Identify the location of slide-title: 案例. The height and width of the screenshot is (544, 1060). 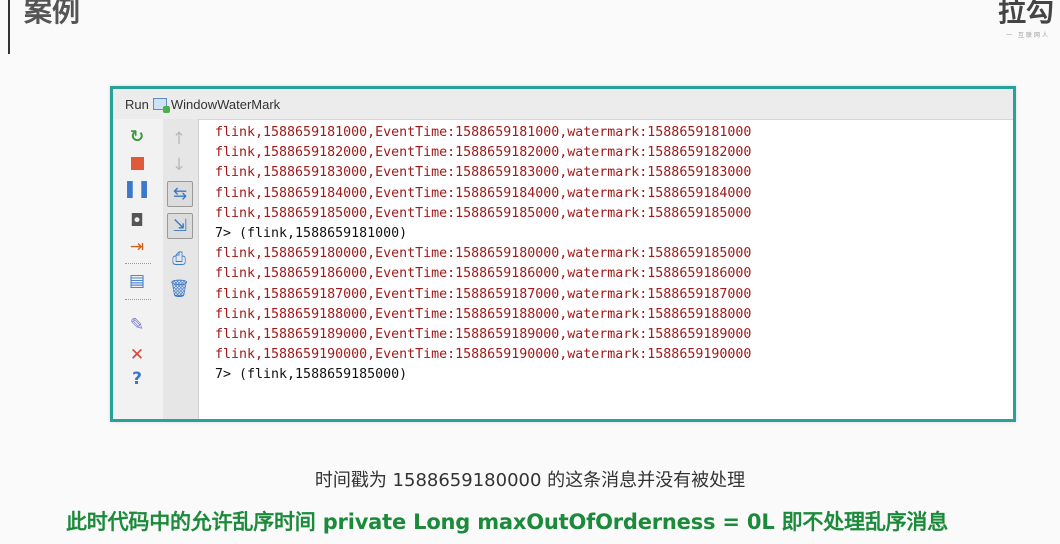
(52, 14).